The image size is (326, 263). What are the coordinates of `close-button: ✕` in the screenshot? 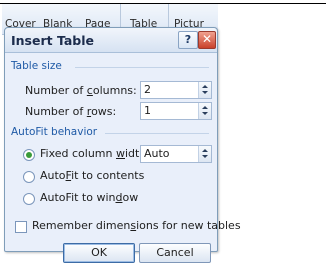 It's located at (207, 40).